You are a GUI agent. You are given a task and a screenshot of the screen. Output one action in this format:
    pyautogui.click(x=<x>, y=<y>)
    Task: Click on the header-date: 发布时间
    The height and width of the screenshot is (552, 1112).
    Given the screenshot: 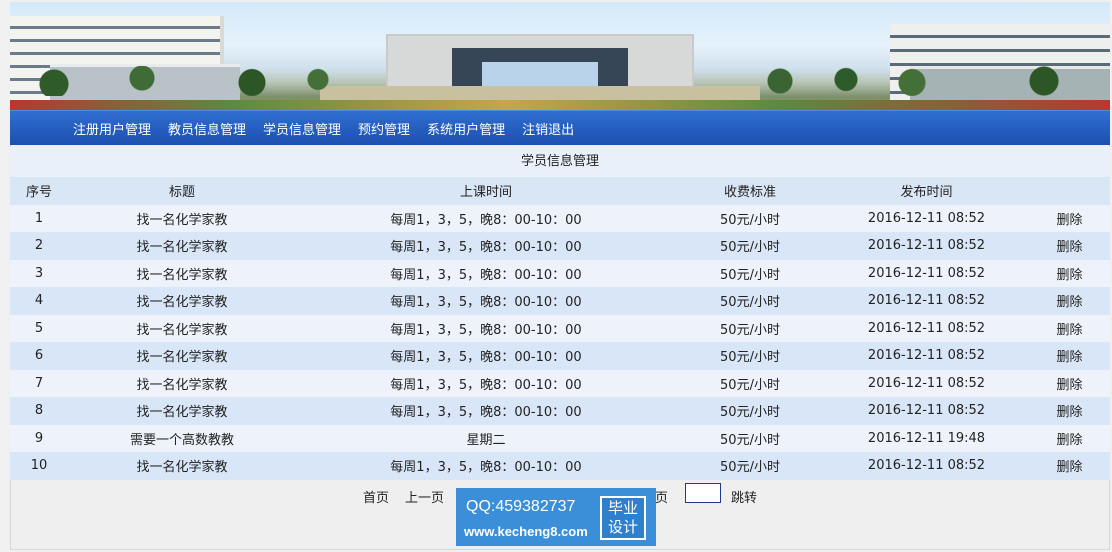 What is the action you would take?
    pyautogui.click(x=926, y=191)
    